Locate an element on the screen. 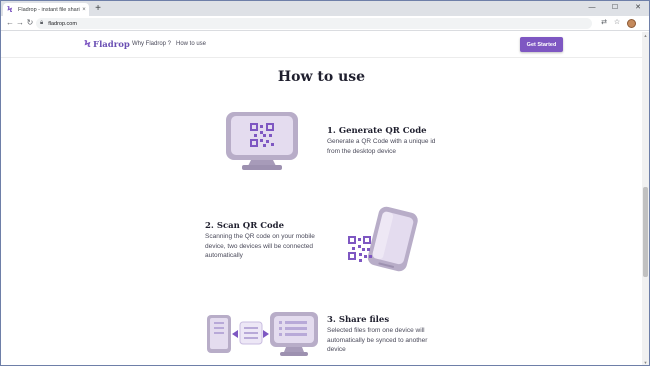  scroll-up-arrow-icon: ▲ is located at coordinates (645, 35).